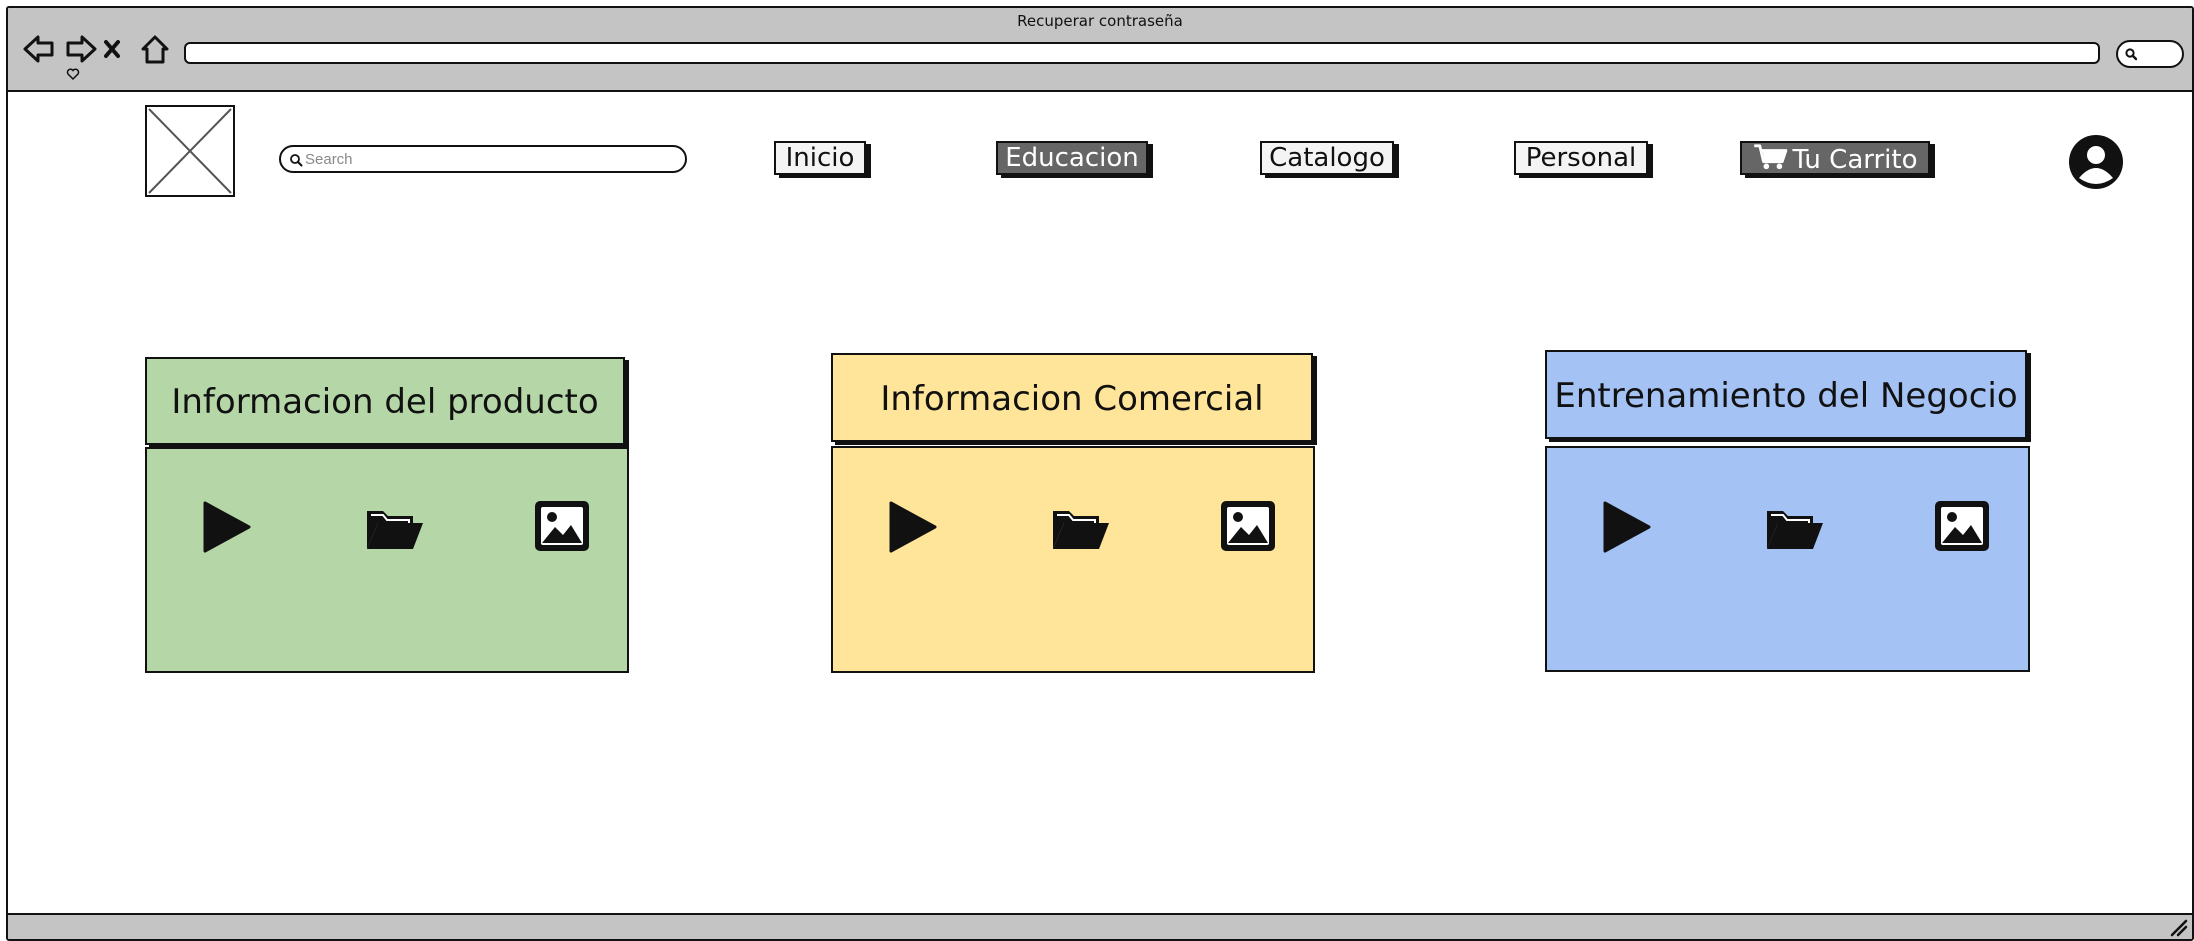  Describe the element at coordinates (2150, 54) in the screenshot. I see `browser-search-box` at that location.